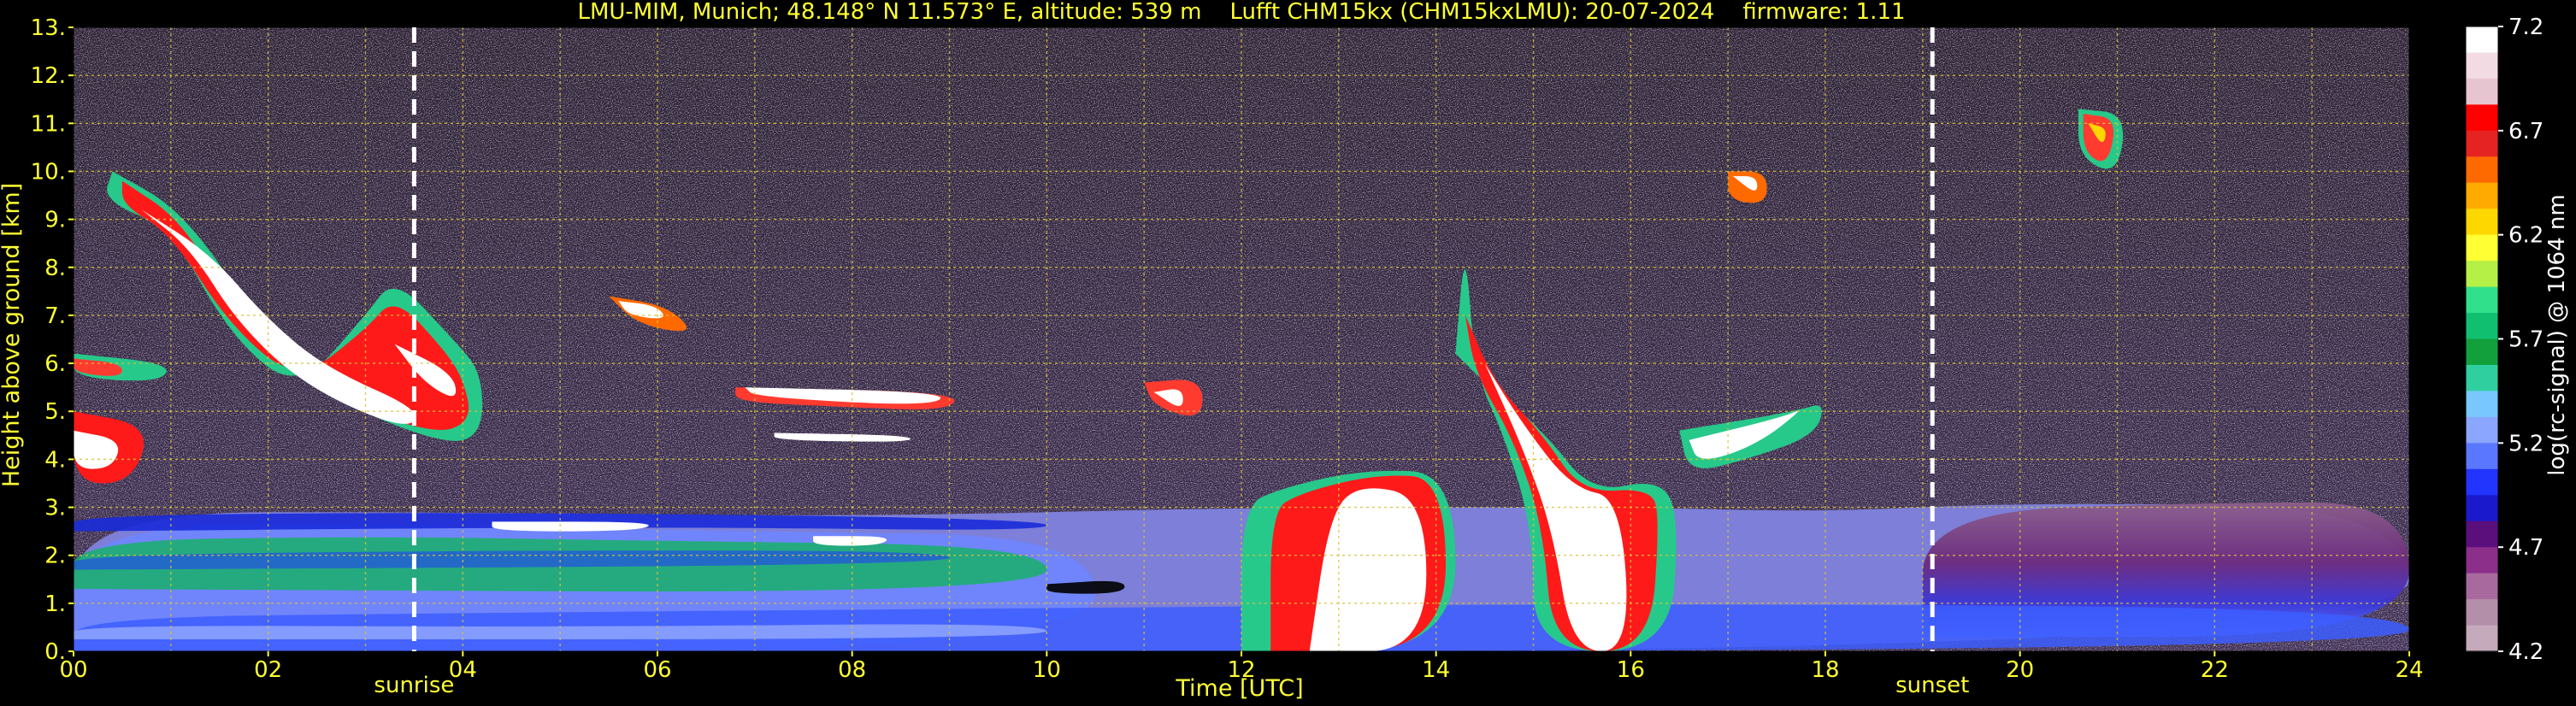 The width and height of the screenshot is (2576, 706). What do you see at coordinates (12, 335) in the screenshot?
I see `y-axis-label: Height above ground [km]` at bounding box center [12, 335].